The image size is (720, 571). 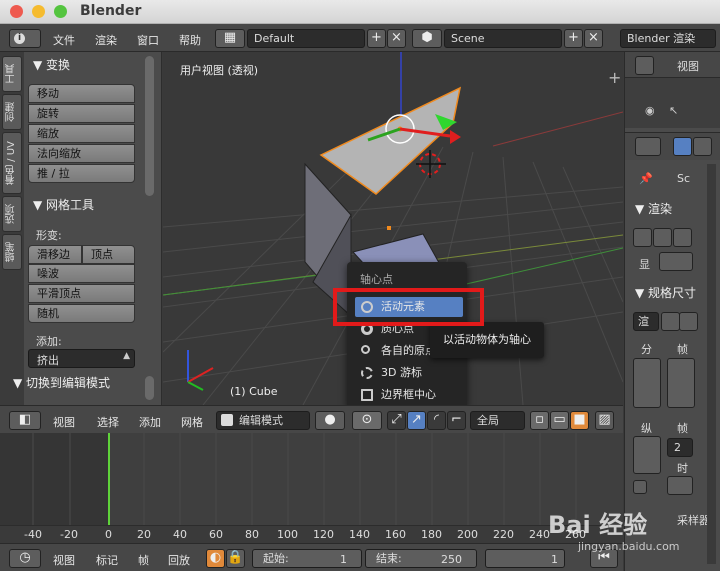 What do you see at coordinates (215, 558) in the screenshot?
I see `keying-icon: ◐` at bounding box center [215, 558].